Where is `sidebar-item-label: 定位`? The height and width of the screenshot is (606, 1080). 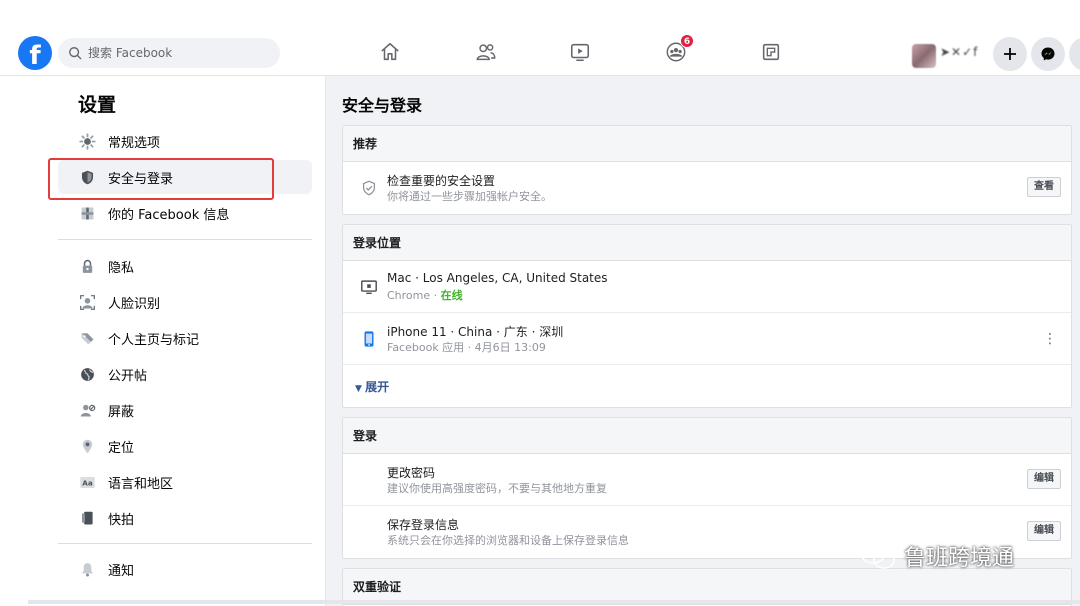
sidebar-item-label: 定位 is located at coordinates (121, 448).